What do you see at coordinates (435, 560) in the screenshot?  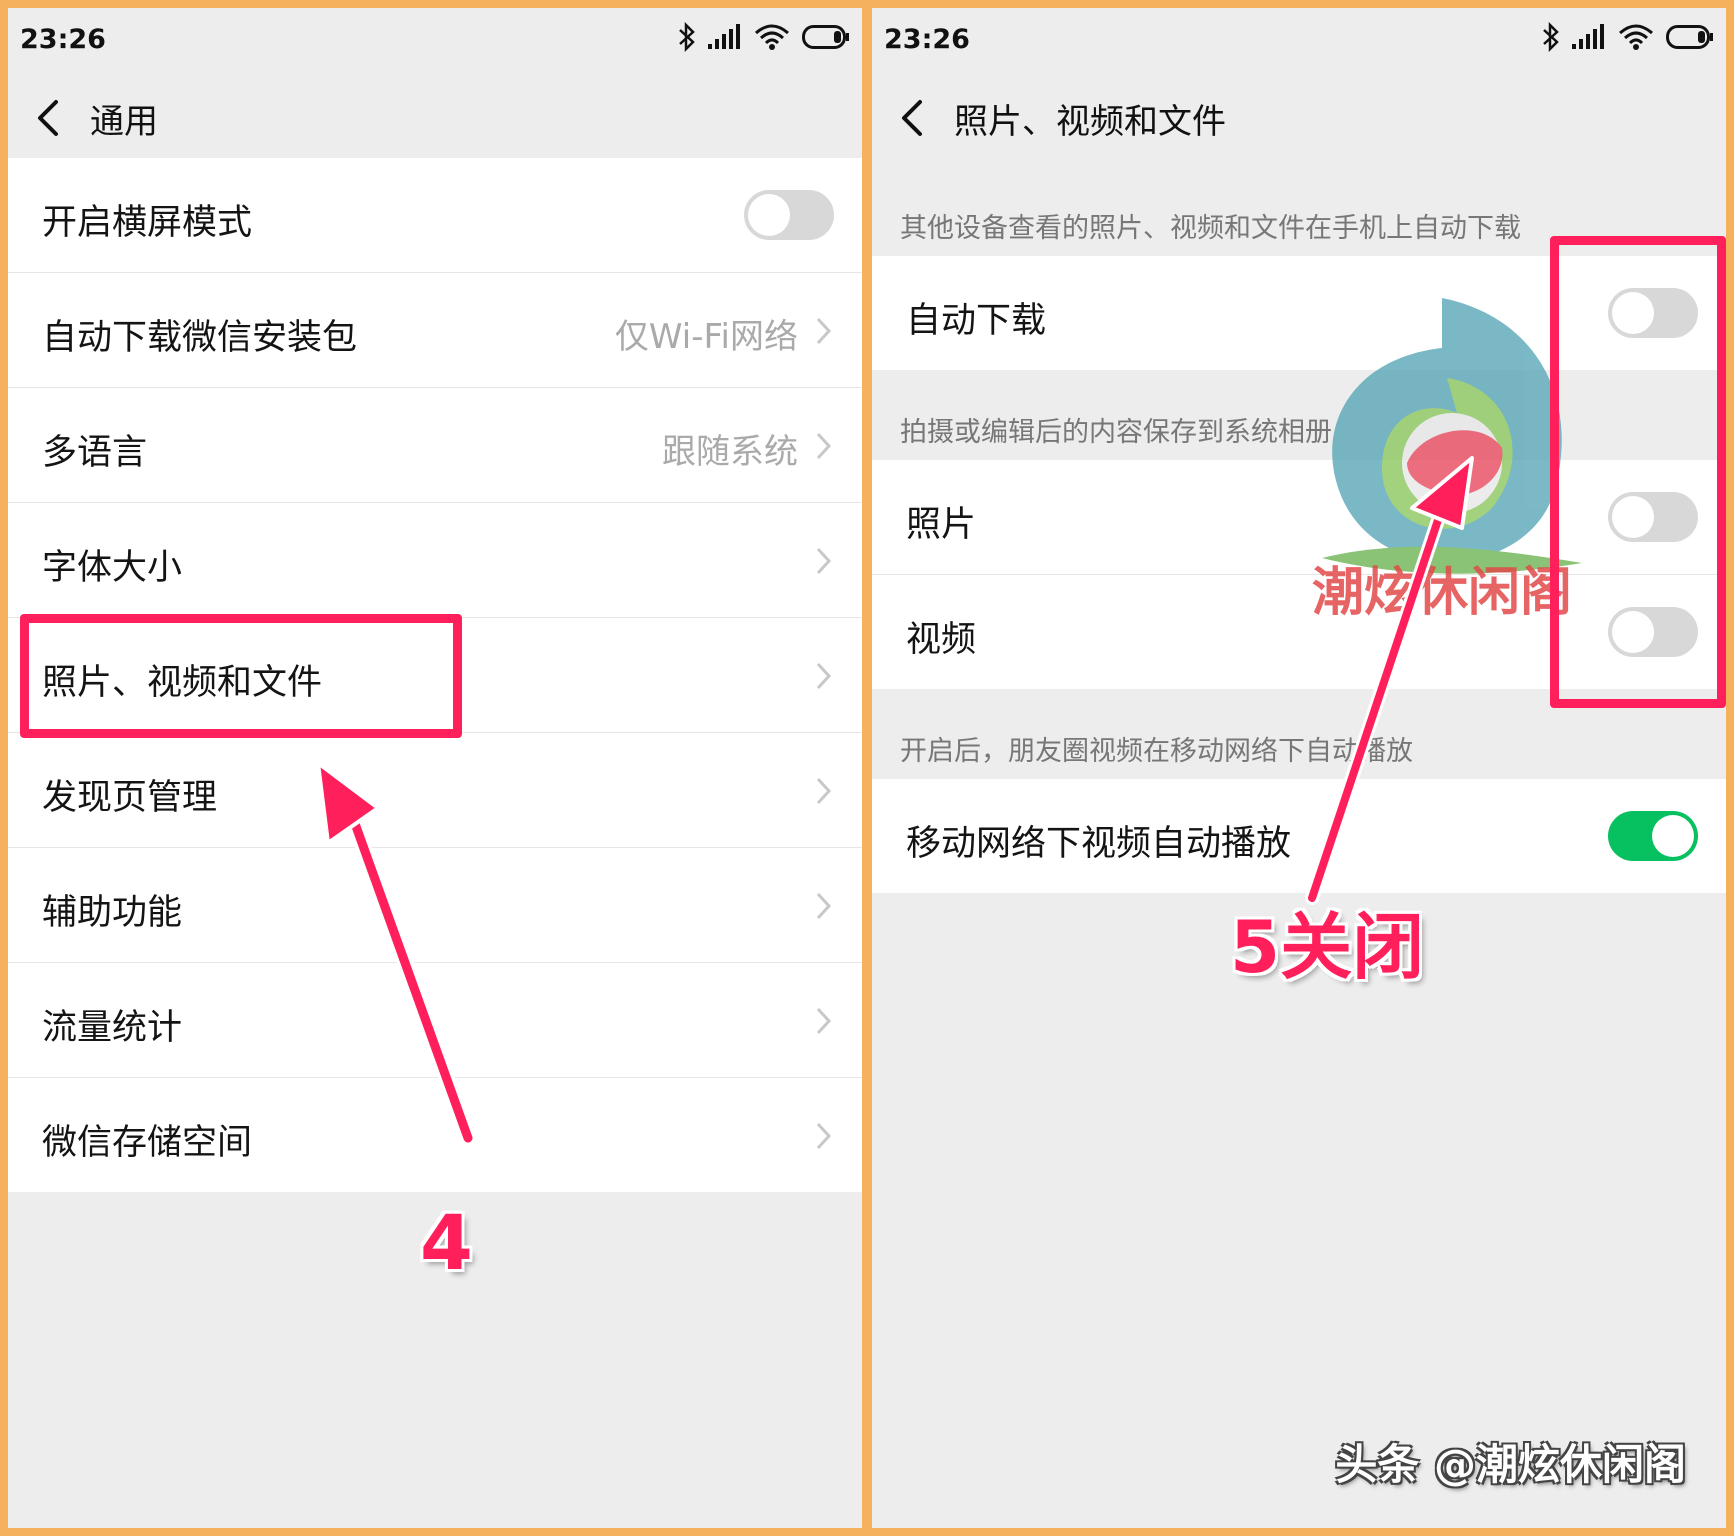 I see `row-font-size: 字体大小` at bounding box center [435, 560].